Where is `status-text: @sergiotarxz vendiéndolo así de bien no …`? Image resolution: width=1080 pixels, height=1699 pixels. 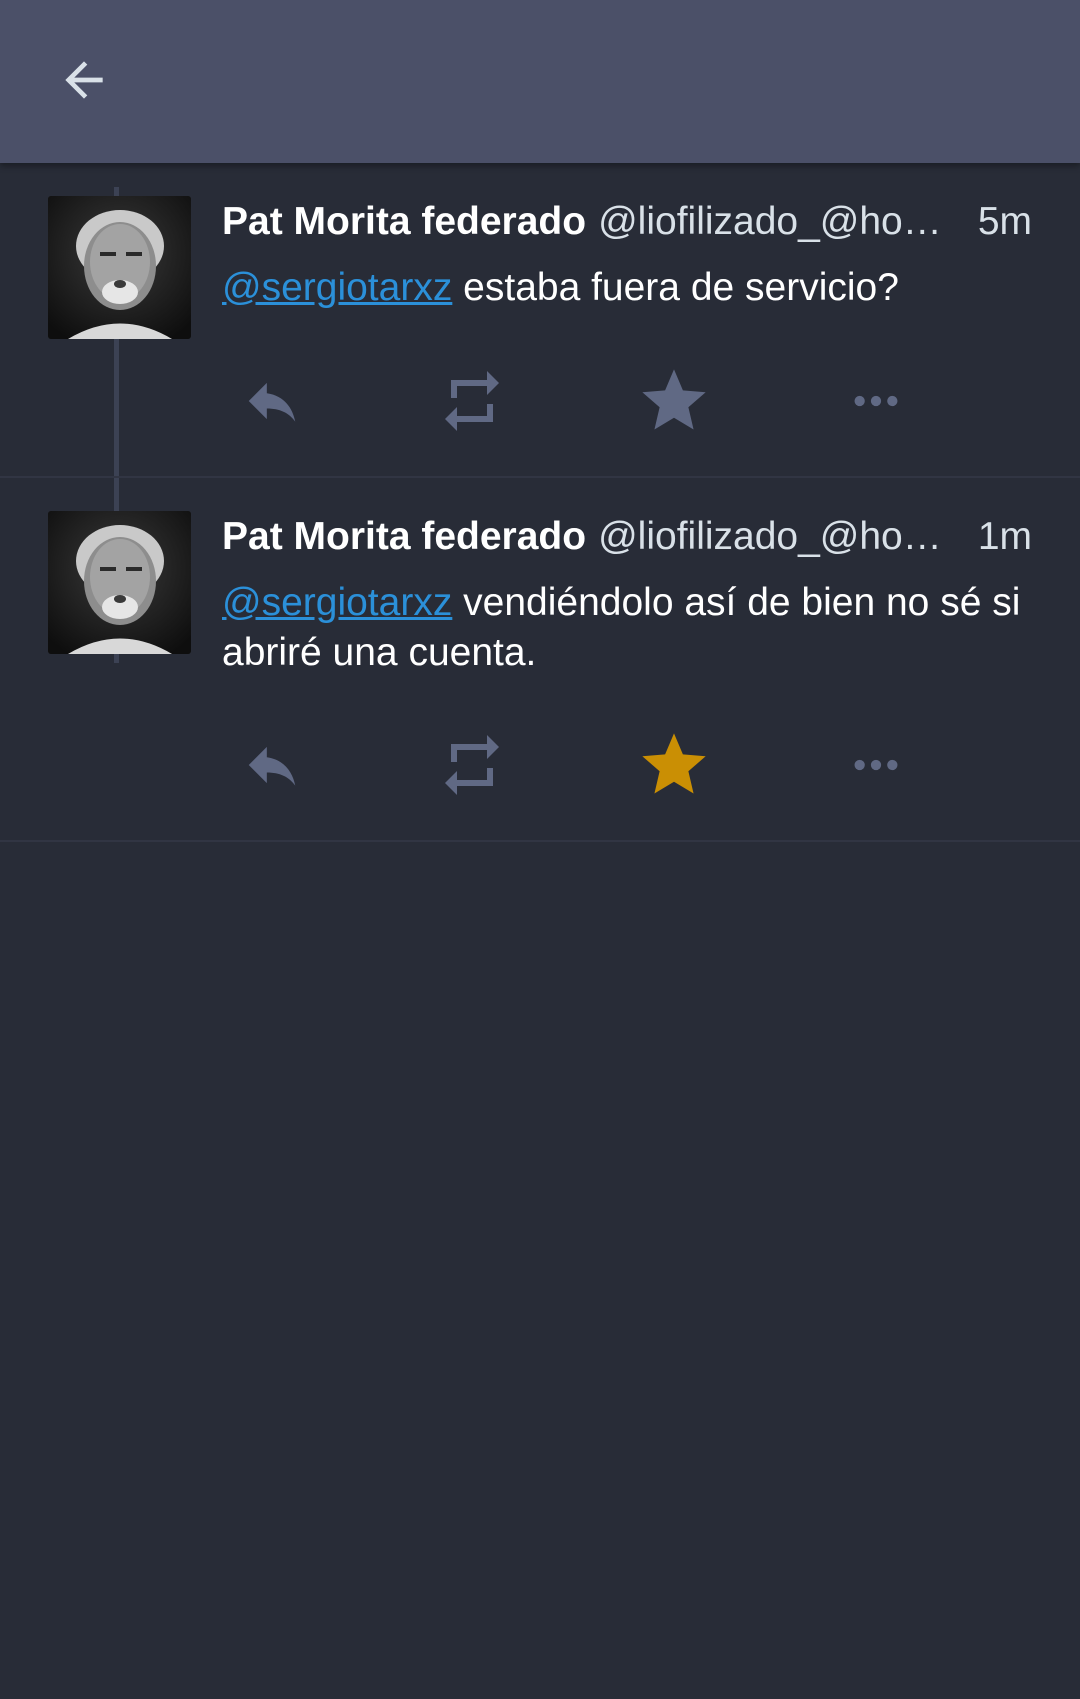
status-text: @sergiotarxz vendiéndolo así de bien no … is located at coordinates (627, 628).